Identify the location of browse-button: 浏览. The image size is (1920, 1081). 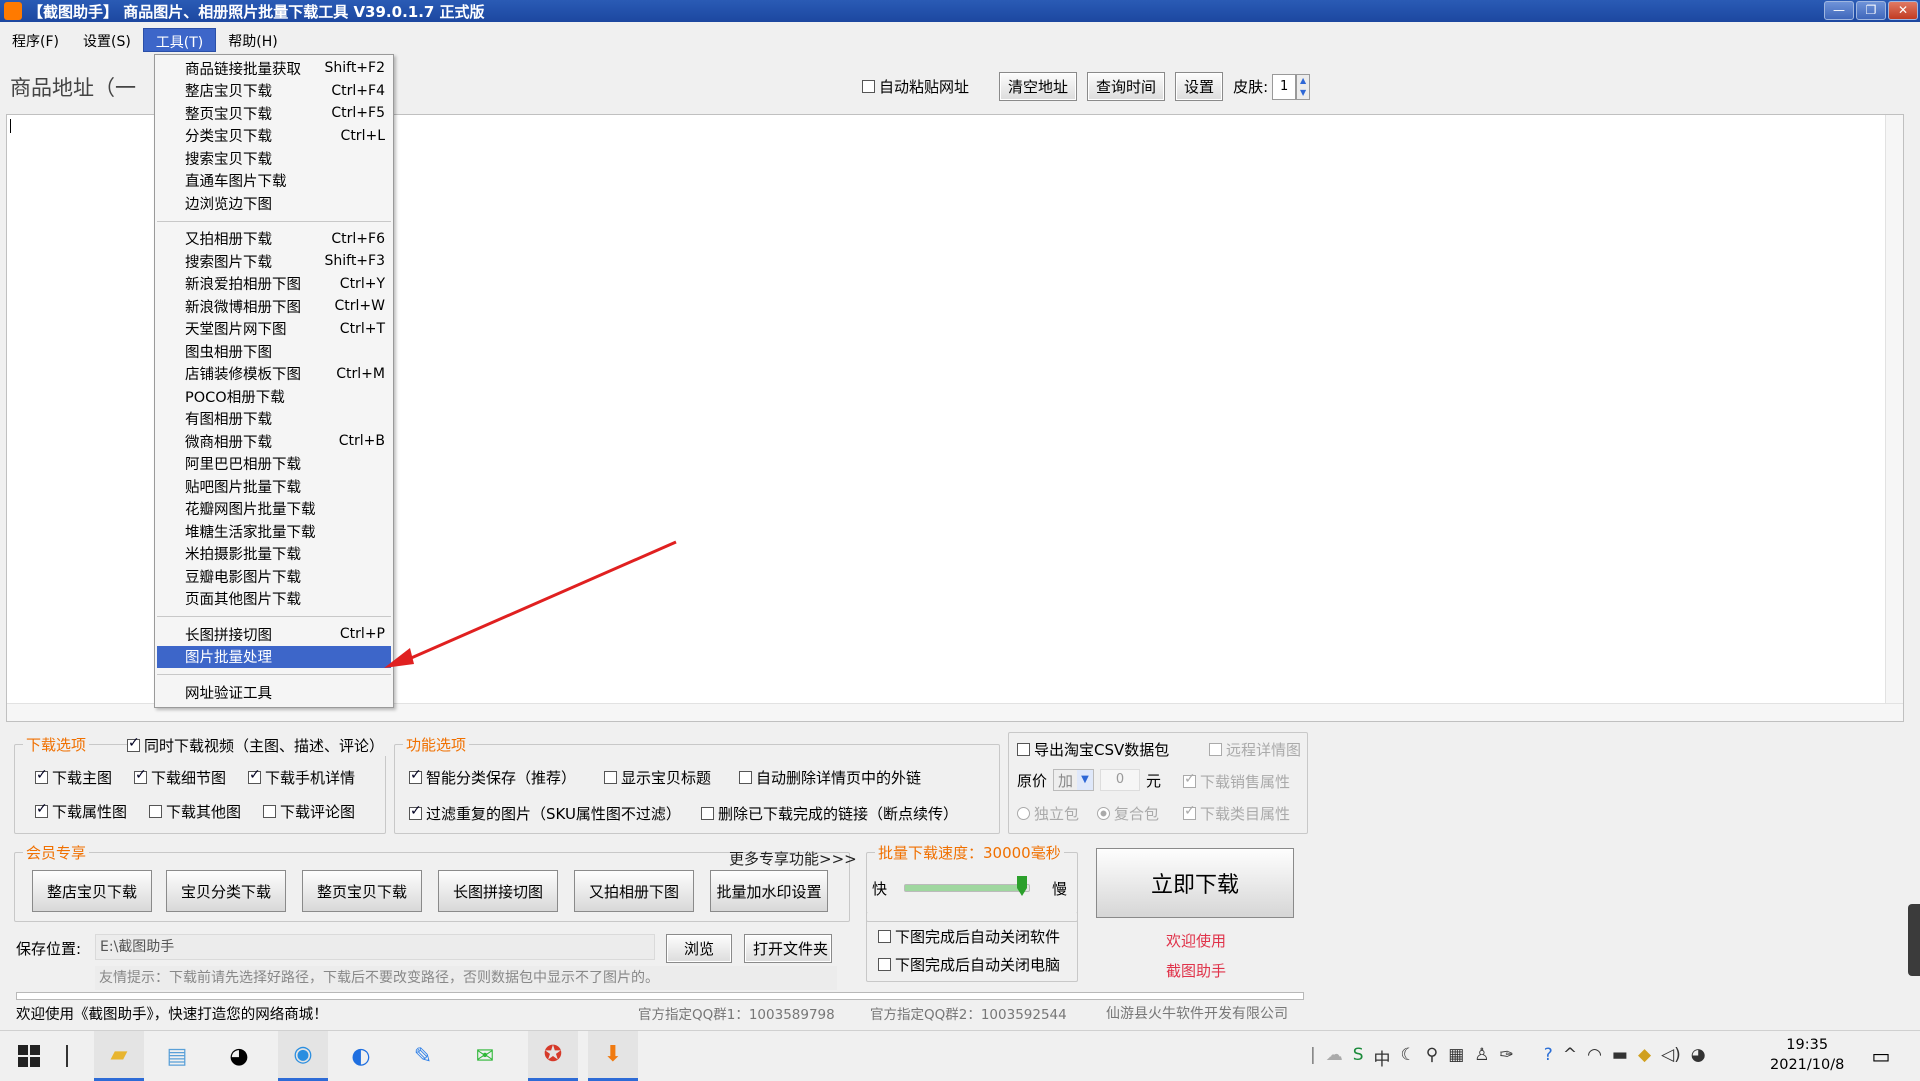
(699, 948).